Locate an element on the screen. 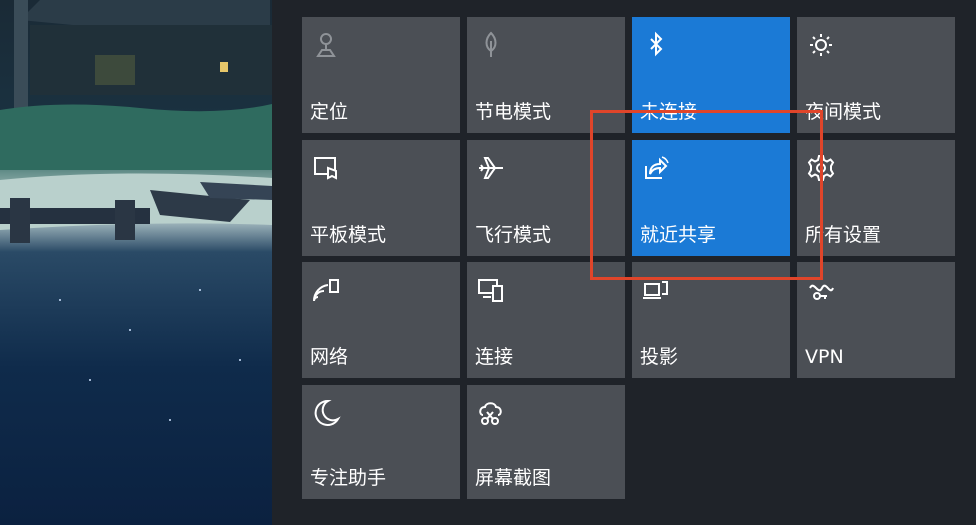  quick-action-label: 节电模式 is located at coordinates (513, 112).